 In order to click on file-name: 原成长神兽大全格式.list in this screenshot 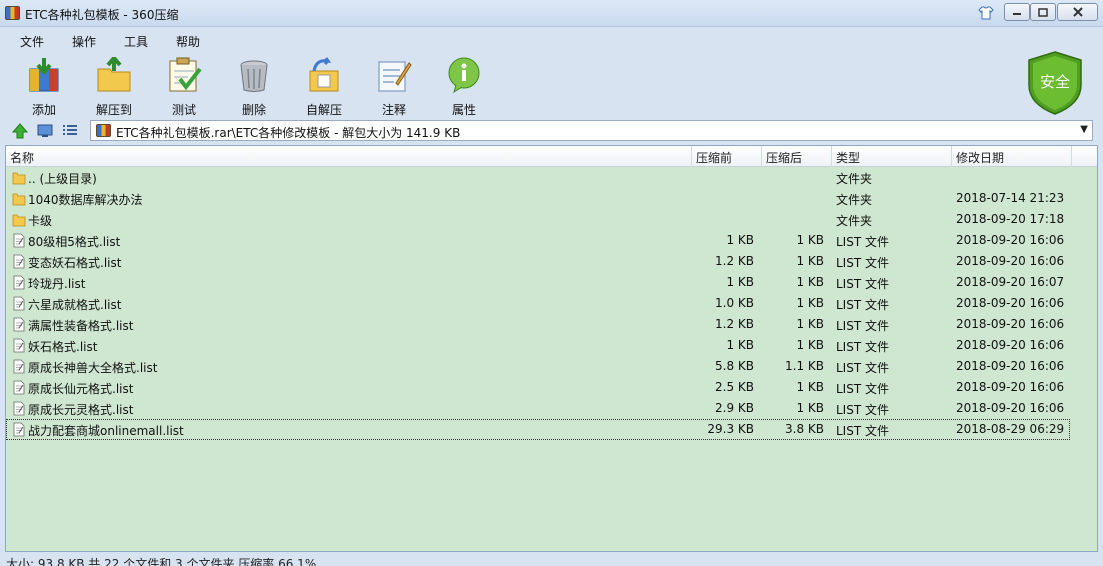, I will do `click(93, 368)`.